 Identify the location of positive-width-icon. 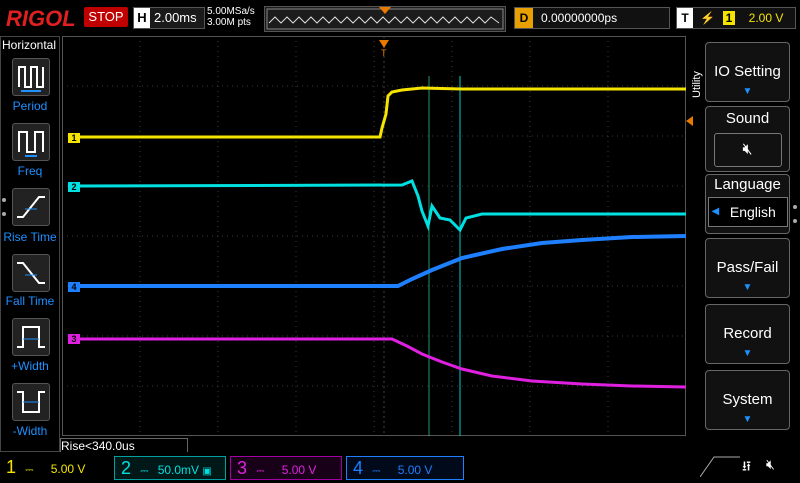
(31, 337).